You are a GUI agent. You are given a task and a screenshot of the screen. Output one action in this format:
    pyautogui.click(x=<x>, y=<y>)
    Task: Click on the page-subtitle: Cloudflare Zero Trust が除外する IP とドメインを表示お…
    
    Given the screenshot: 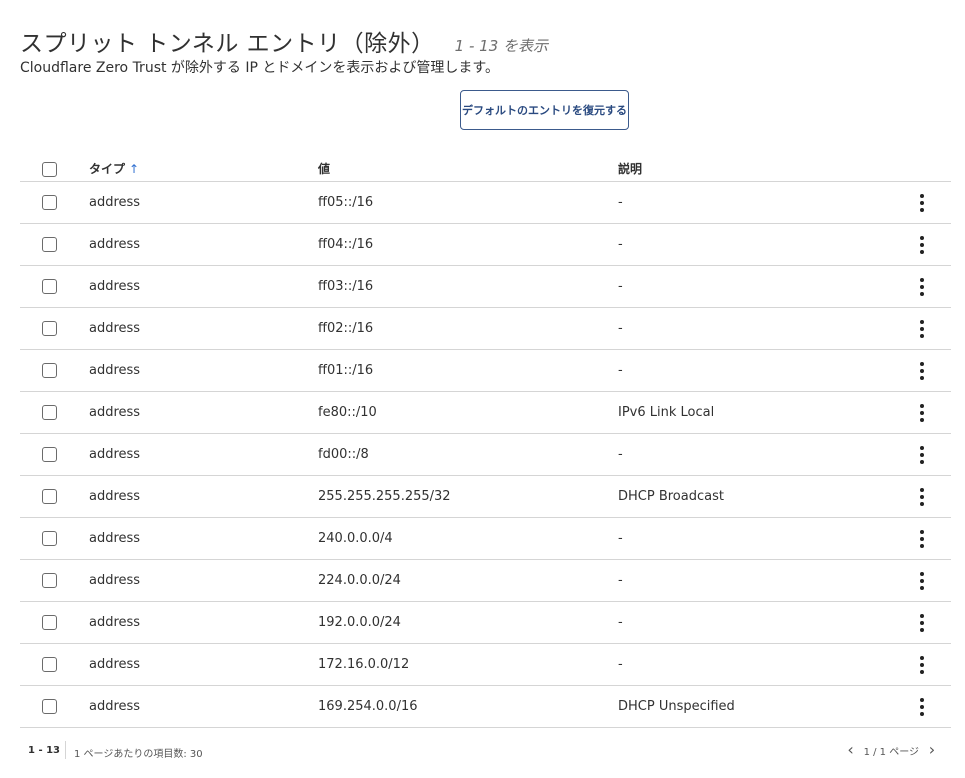 What is the action you would take?
    pyautogui.click(x=259, y=68)
    